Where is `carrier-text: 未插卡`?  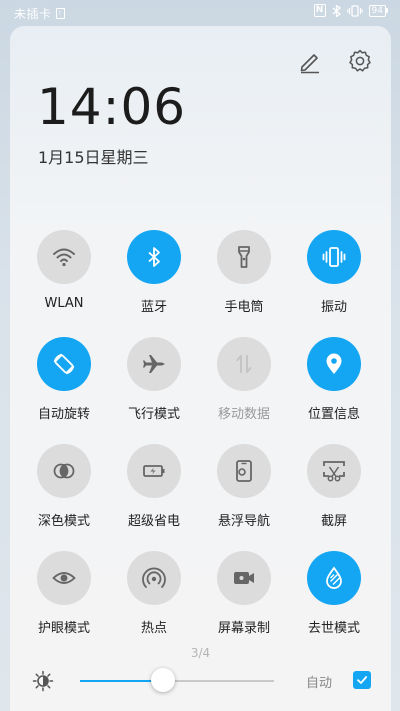
carrier-text: 未插卡 is located at coordinates (33, 14).